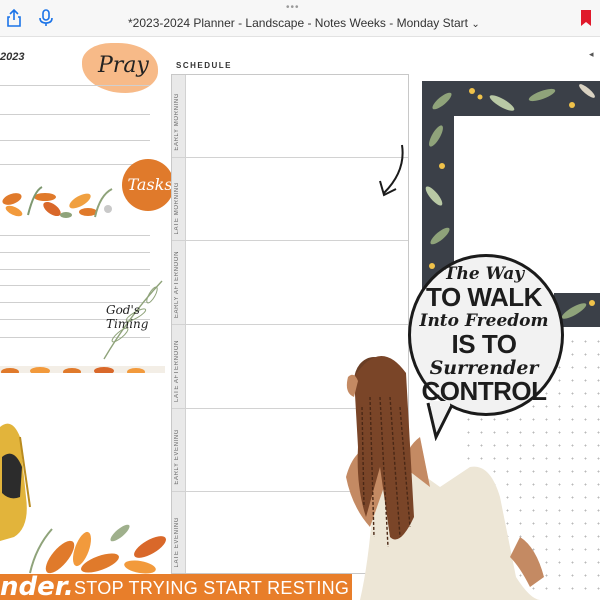 Image resolution: width=600 pixels, height=600 pixels. What do you see at coordinates (177, 457) in the screenshot?
I see `schedule-row-label: EARLY EVENING` at bounding box center [177, 457].